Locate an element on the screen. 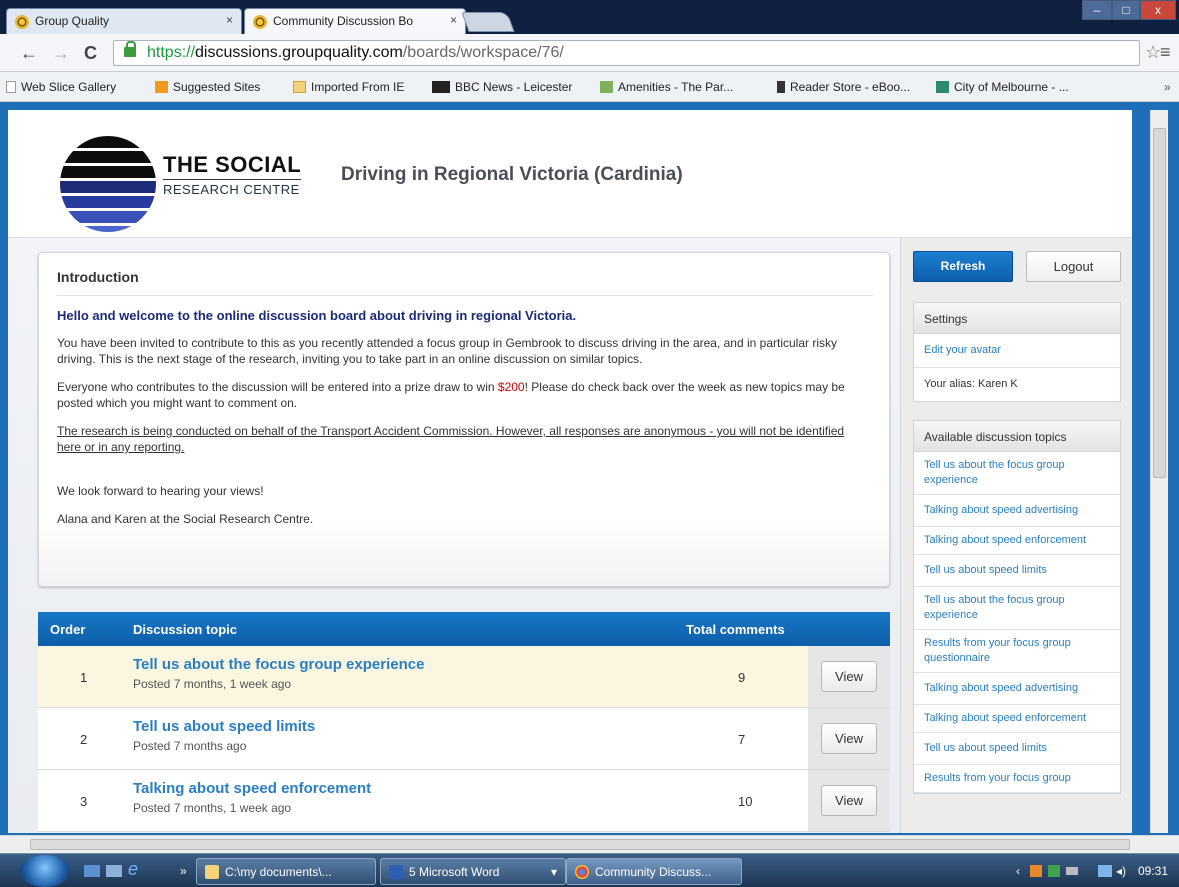 This screenshot has width=1179, height=887. intro-heading: Introduction is located at coordinates (465, 282).